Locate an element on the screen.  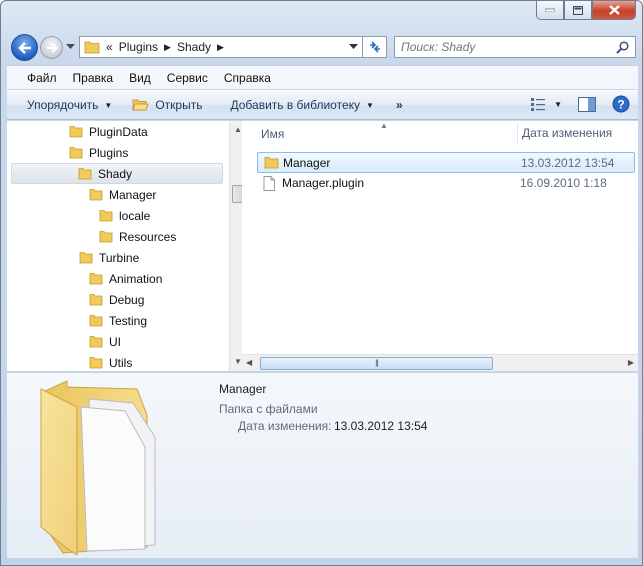
document-icon is located at coordinates (269, 183).